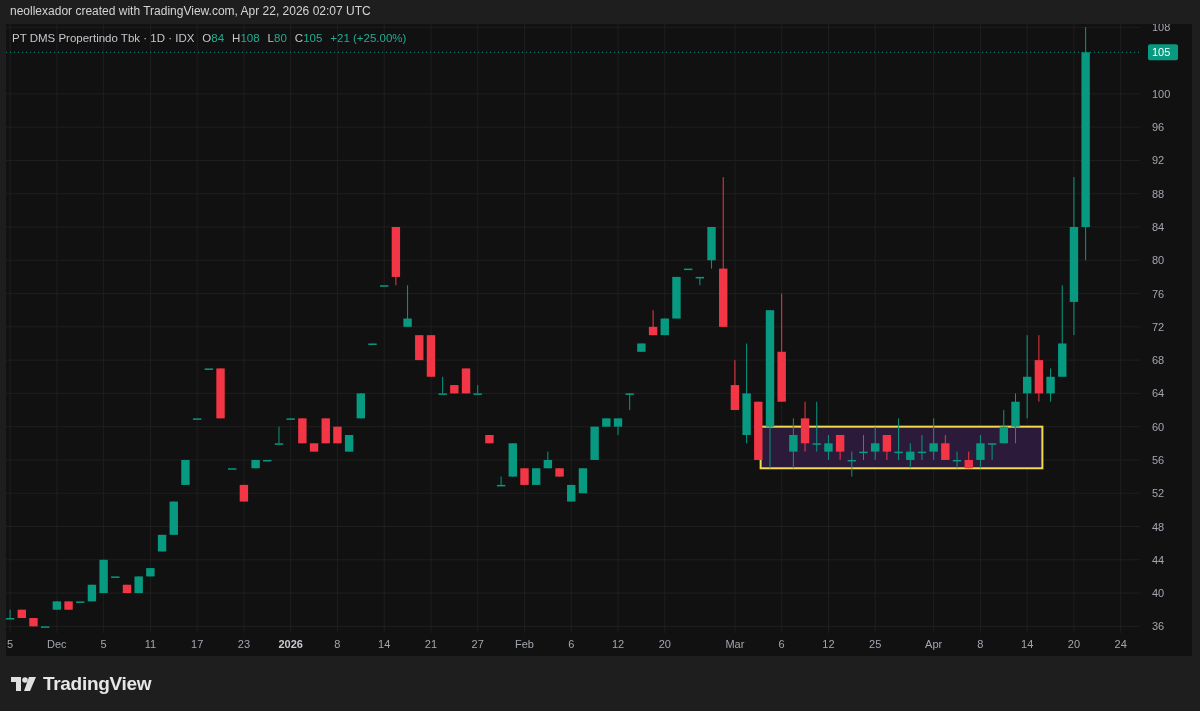 The width and height of the screenshot is (1200, 711). I want to click on price-axis-label: 108, so click(1161, 29).